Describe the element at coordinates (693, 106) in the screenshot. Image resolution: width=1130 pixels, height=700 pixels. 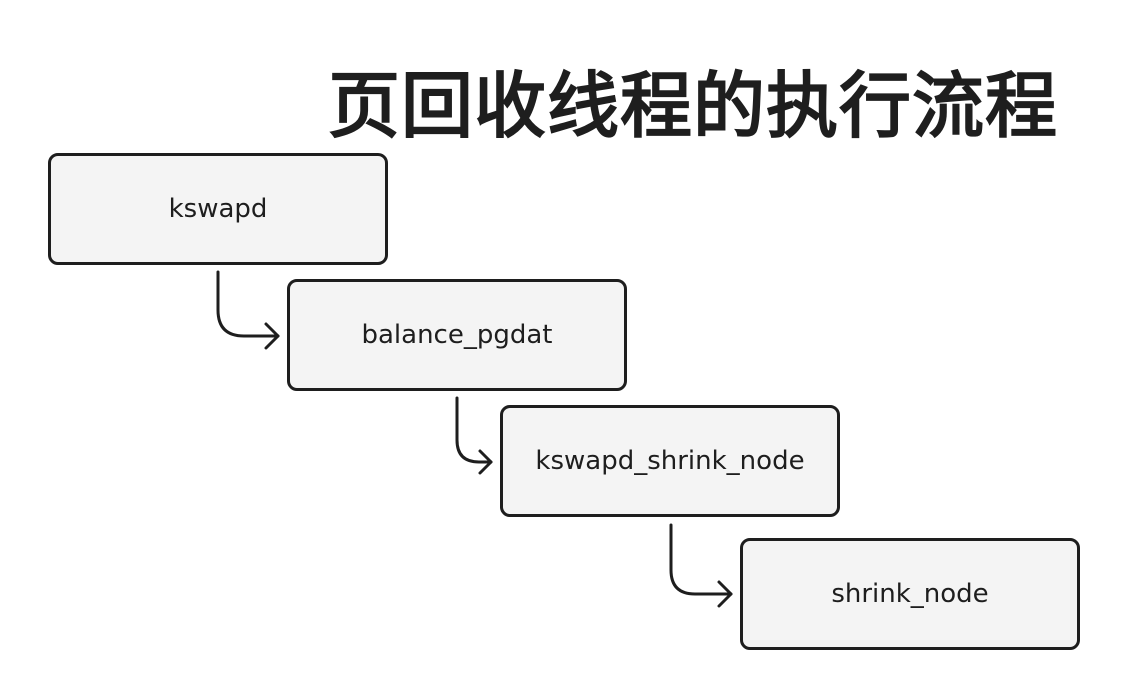
I see `diagram-title: 页回收线程的执行流程` at that location.